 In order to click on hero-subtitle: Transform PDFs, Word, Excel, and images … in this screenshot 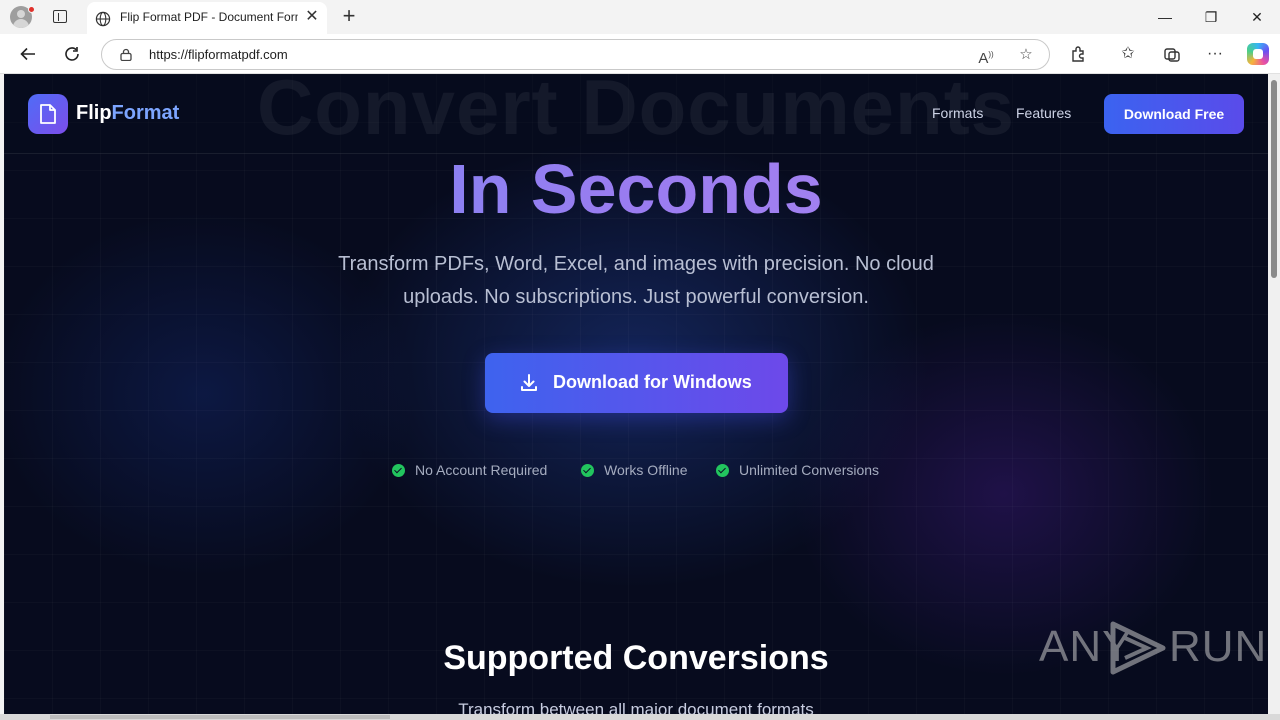, I will do `click(636, 281)`.